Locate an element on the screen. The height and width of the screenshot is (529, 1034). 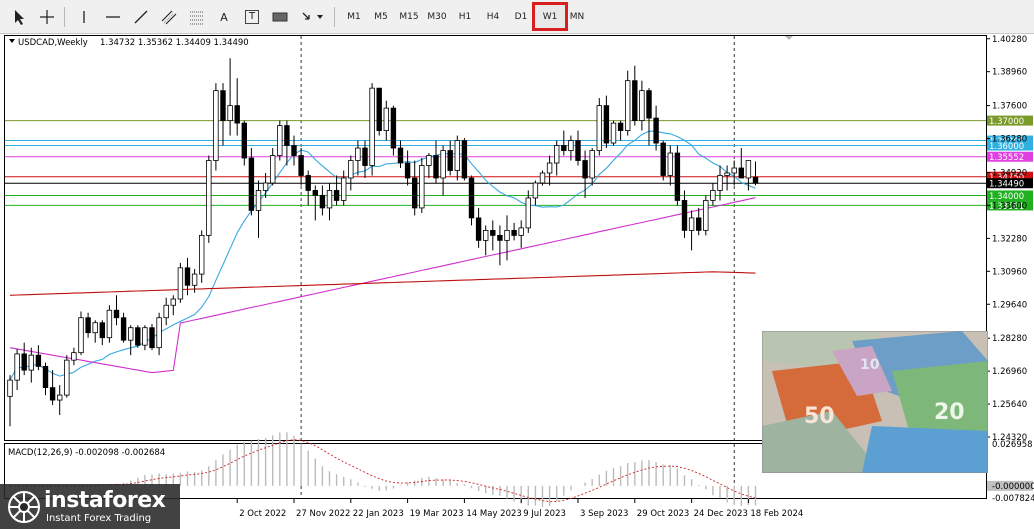
timeframe-m5: M5 is located at coordinates (381, 17).